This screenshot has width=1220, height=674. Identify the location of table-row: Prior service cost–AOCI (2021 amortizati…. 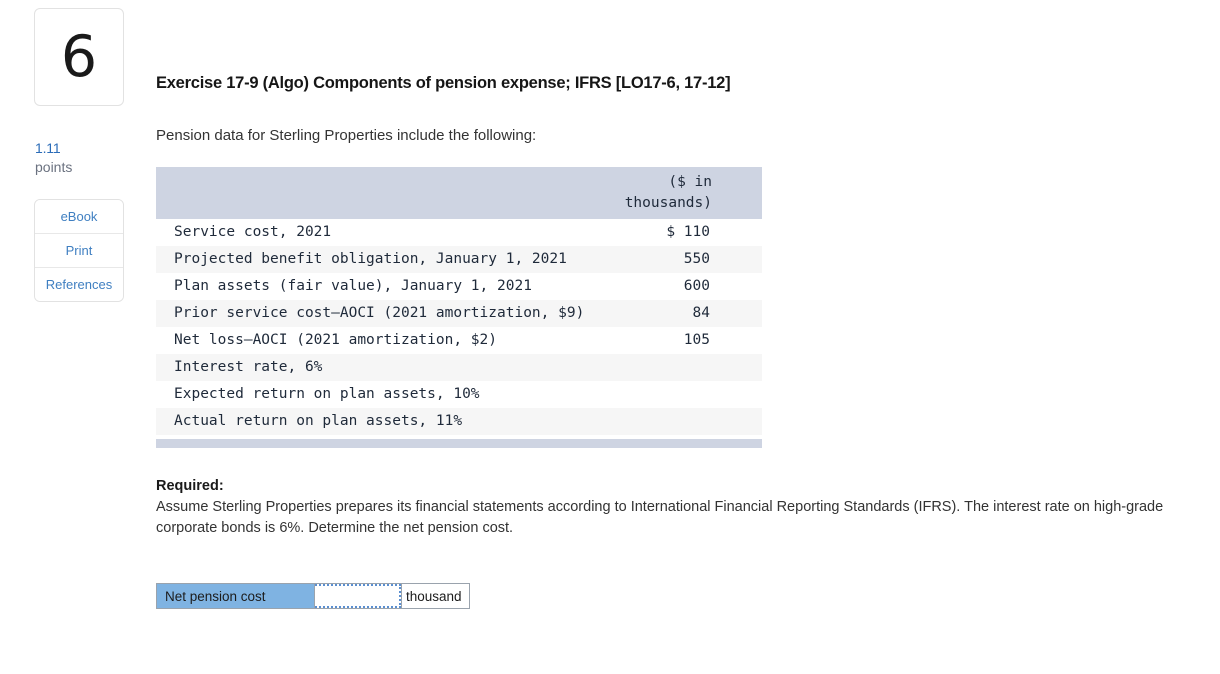
(459, 314).